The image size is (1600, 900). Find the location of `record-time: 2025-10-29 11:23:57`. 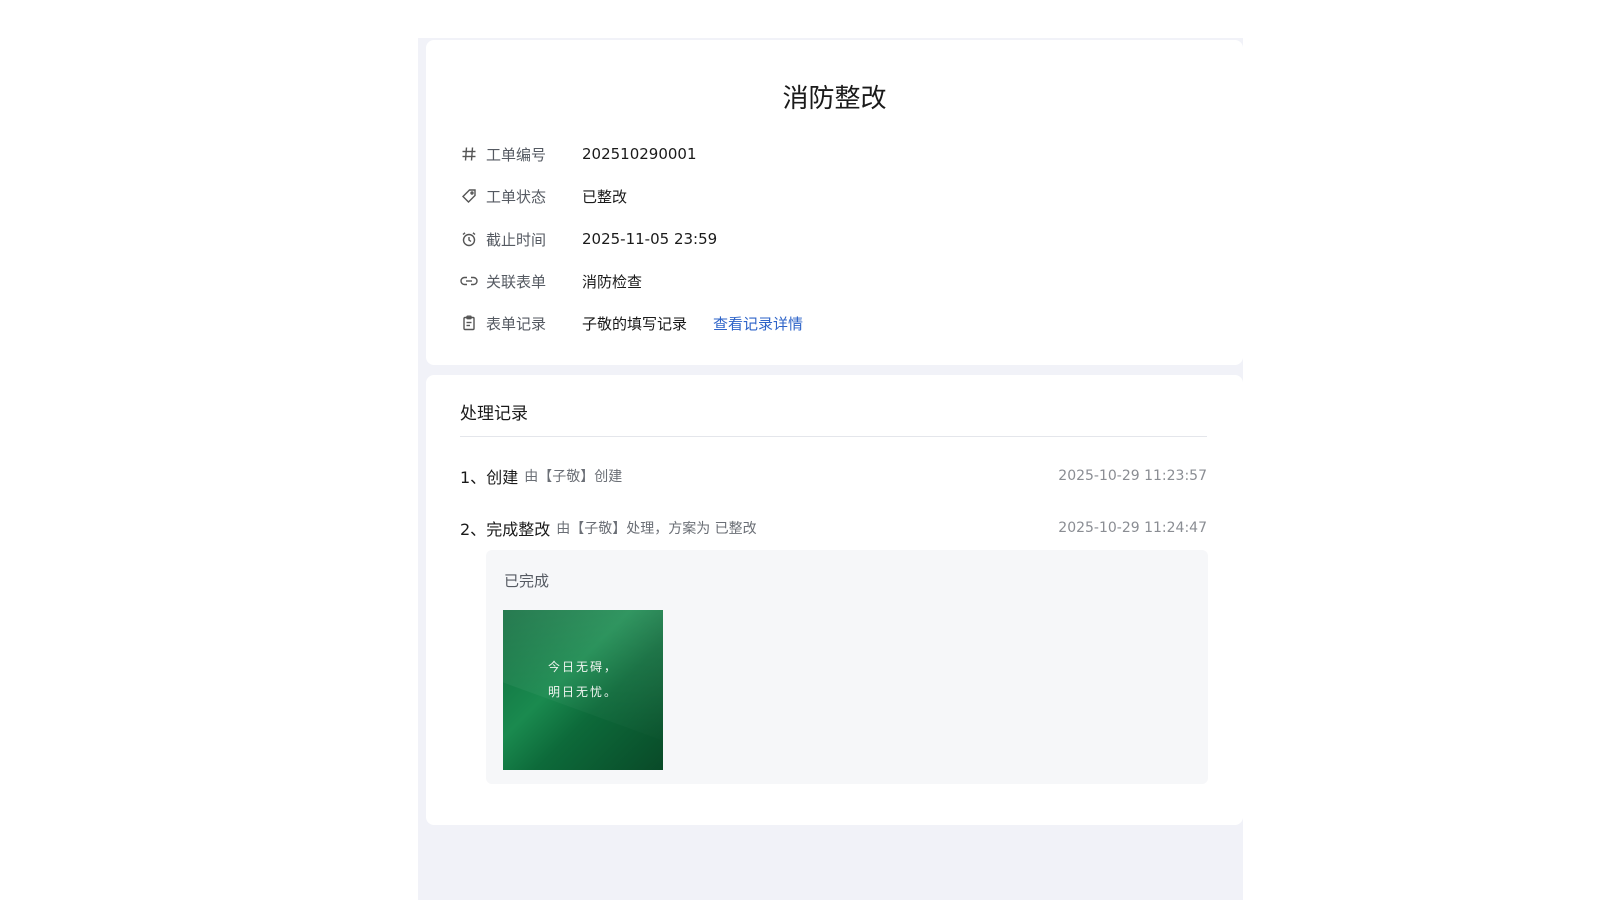

record-time: 2025-10-29 11:23:57 is located at coordinates (1132, 476).